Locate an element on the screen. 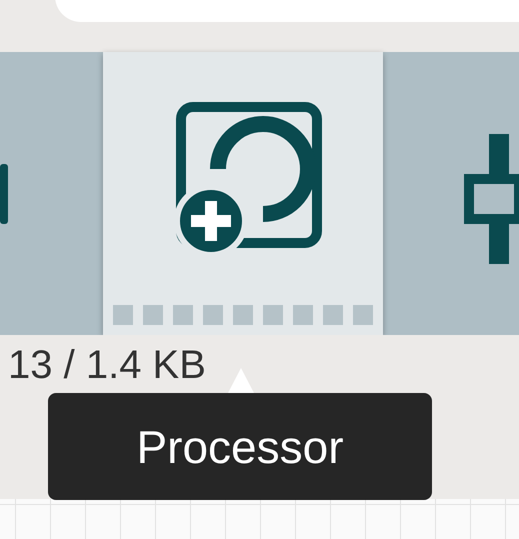 The height and width of the screenshot is (539, 519). grip-icon is located at coordinates (243, 315).